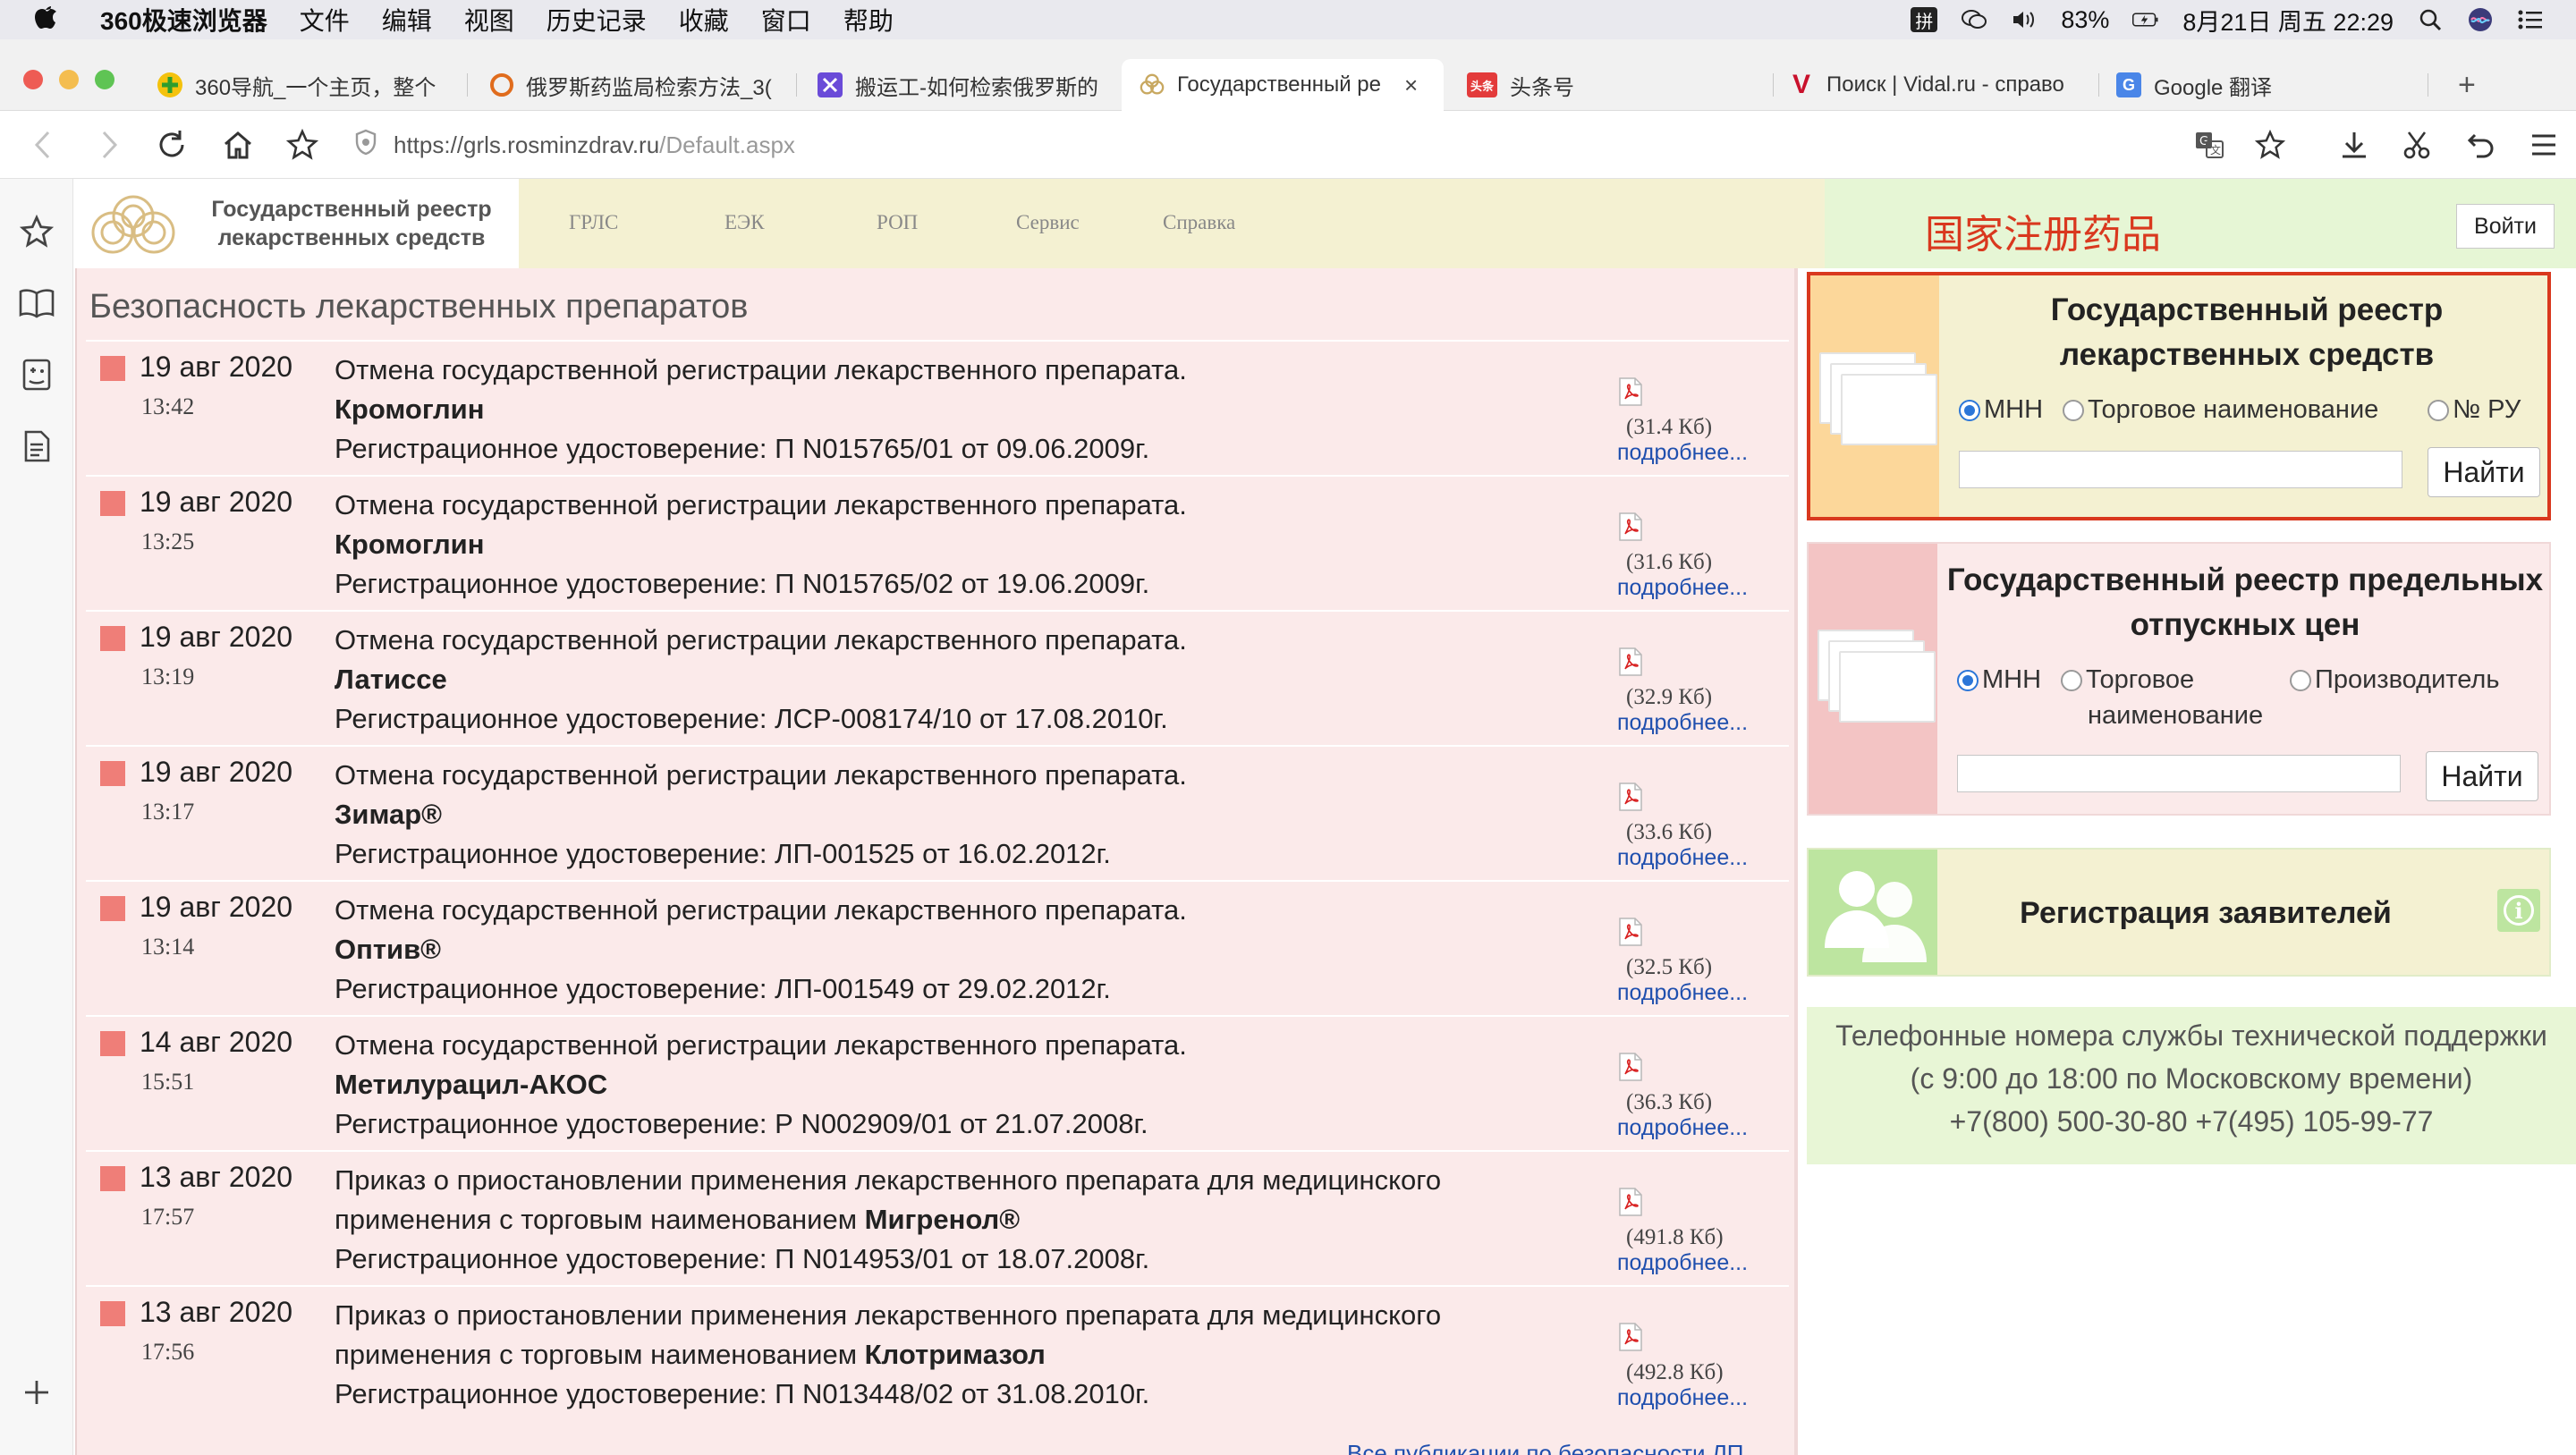 The image size is (2576, 1455). Describe the element at coordinates (1936, 85) in the screenshot. I see `tab-vidal: V Поиск | Vidal.ru - справо` at that location.